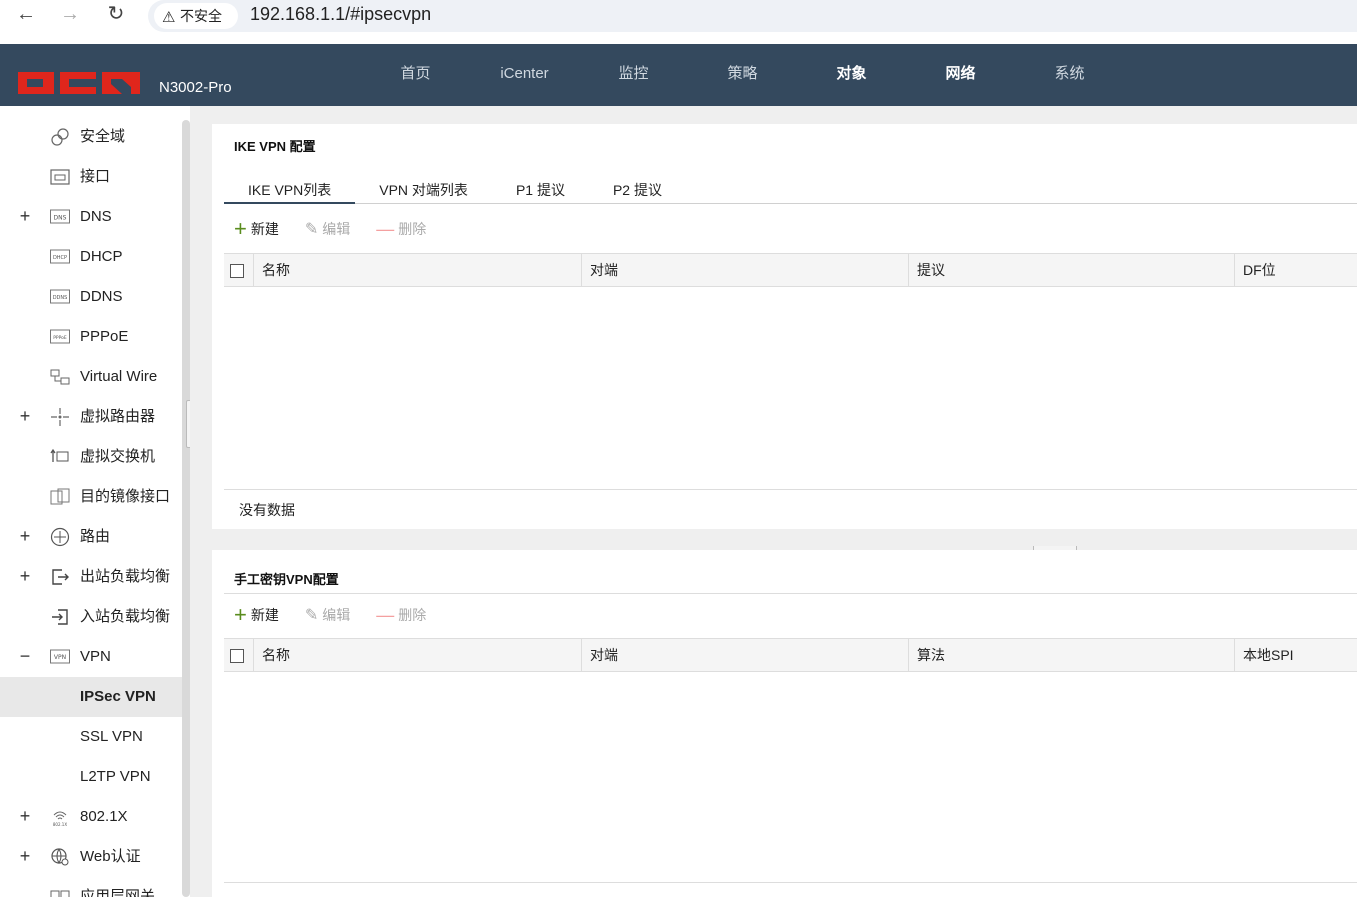  I want to click on outbound-lb-icon, so click(60, 577).